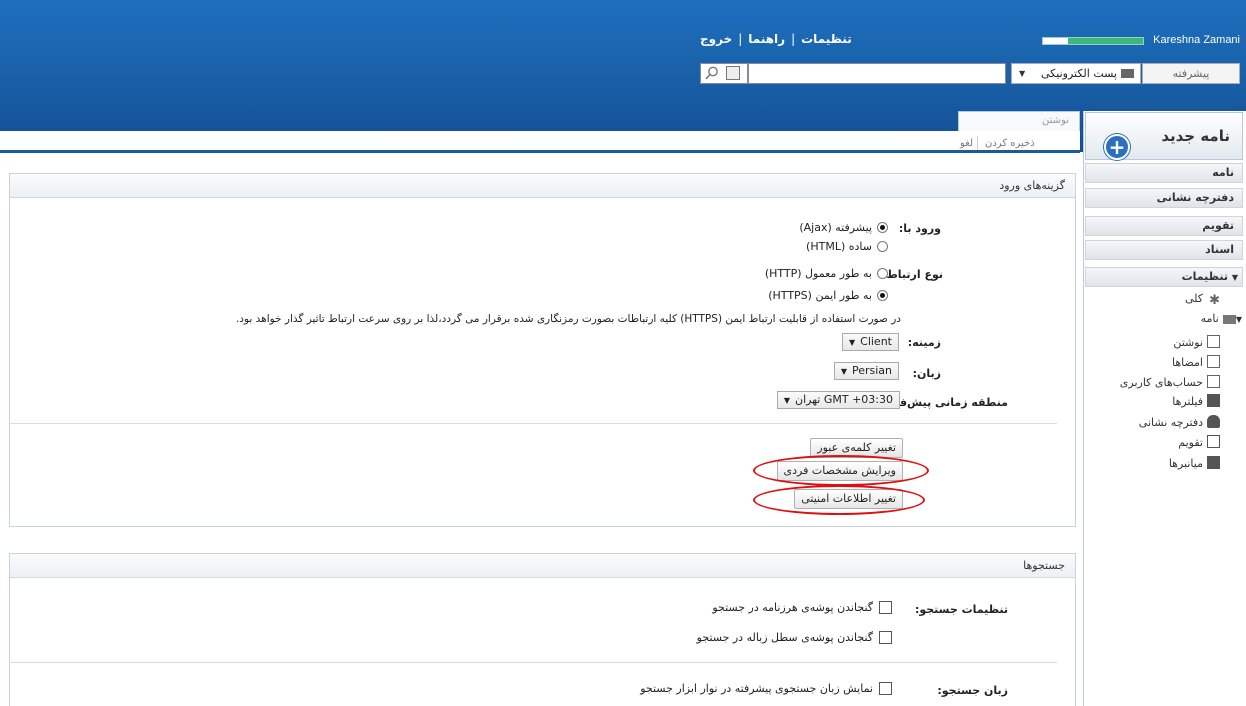 This screenshot has width=1246, height=706. Describe the element at coordinates (1213, 462) in the screenshot. I see `shortcut-icon` at that location.